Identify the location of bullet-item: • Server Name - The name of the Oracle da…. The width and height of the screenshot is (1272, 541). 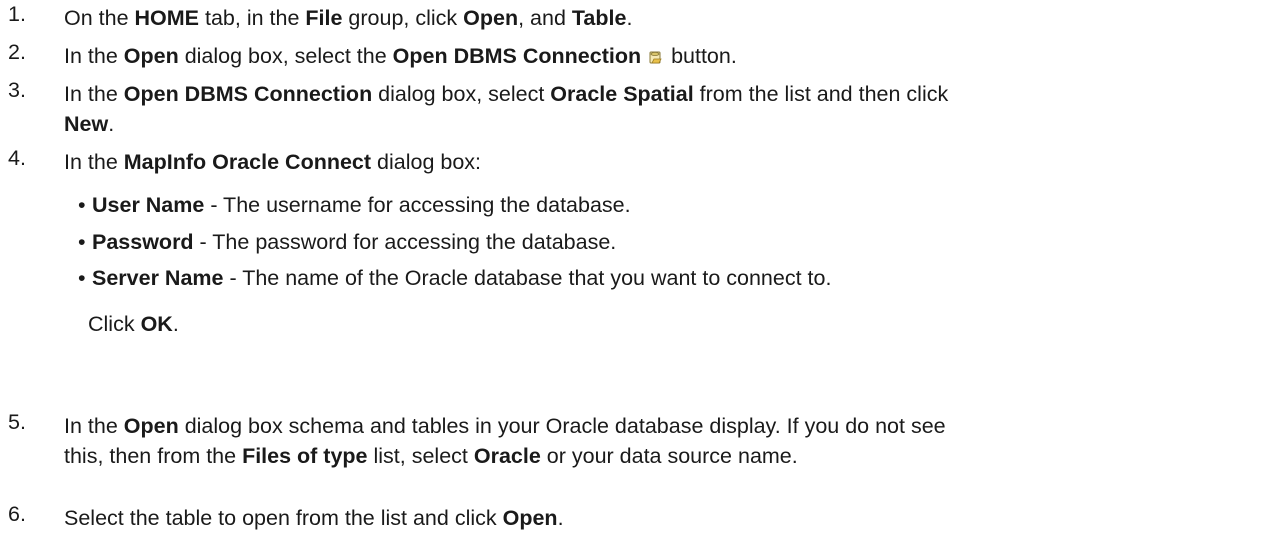
(455, 278).